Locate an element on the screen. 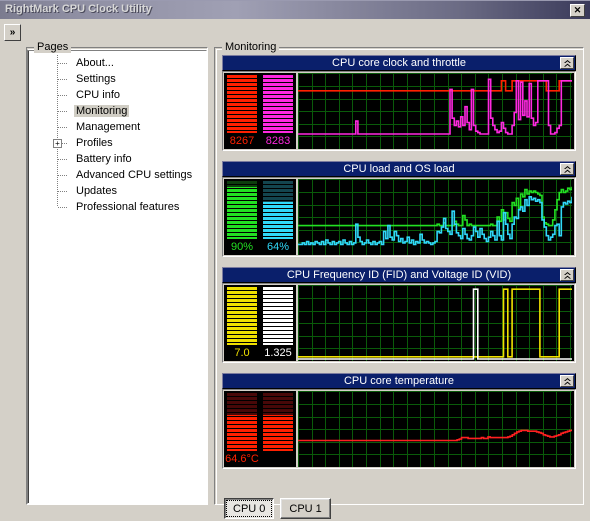 The height and width of the screenshot is (521, 590). expand-pages-button: » is located at coordinates (12, 32).